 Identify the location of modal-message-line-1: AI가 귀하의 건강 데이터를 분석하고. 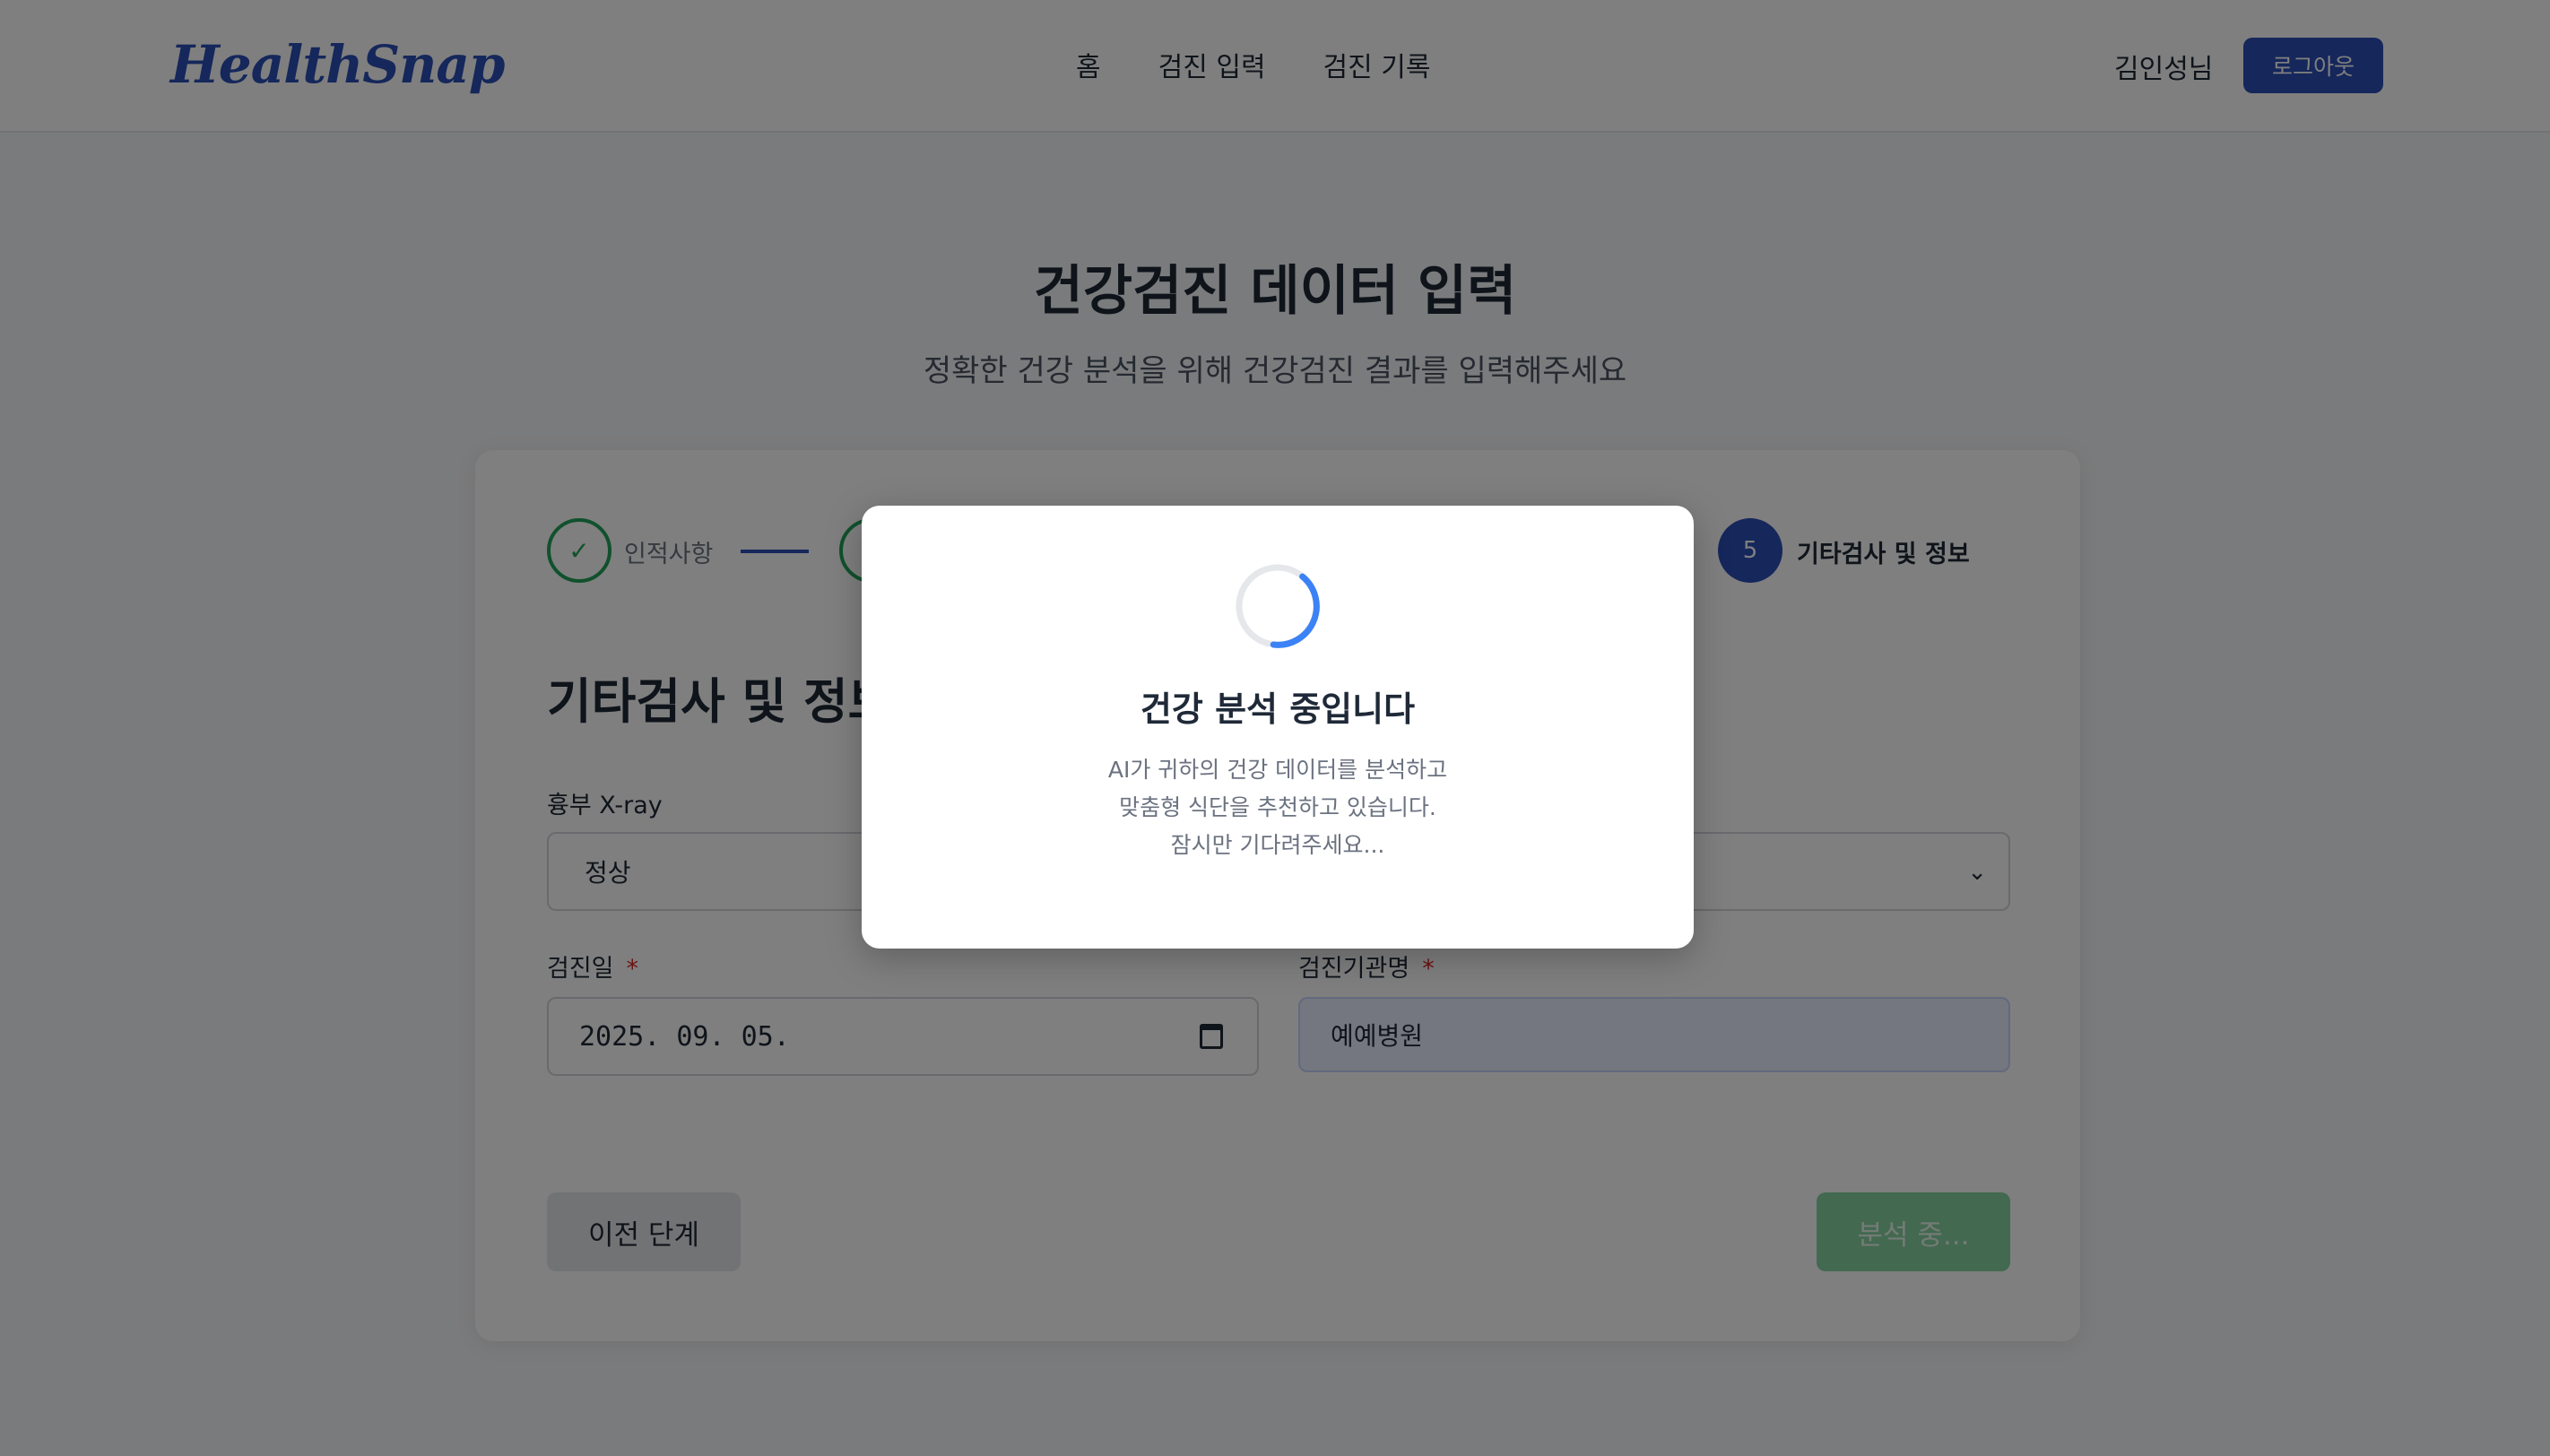
(1277, 770).